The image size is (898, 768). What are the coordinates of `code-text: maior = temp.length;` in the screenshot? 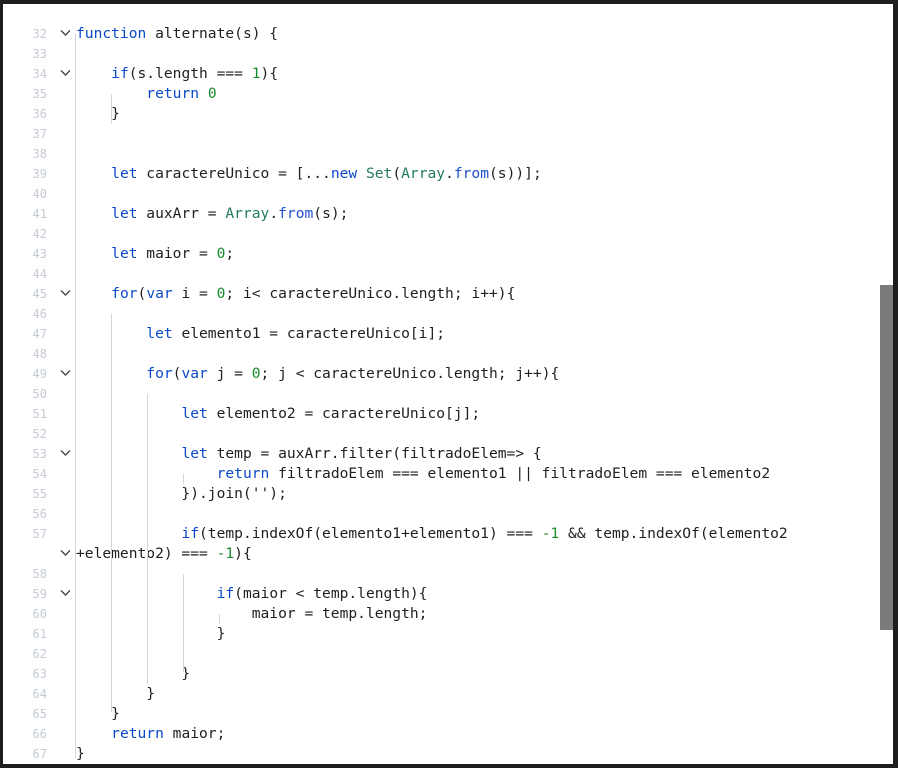 It's located at (252, 614).